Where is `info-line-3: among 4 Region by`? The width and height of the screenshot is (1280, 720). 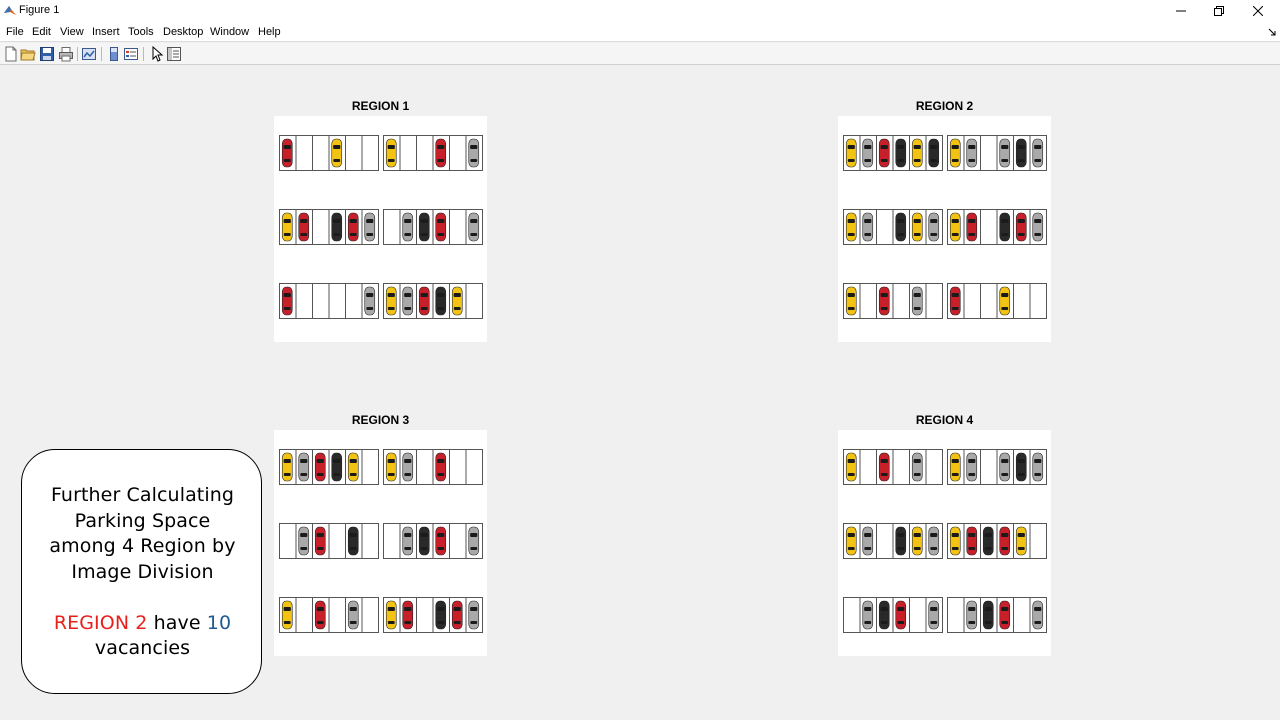
info-line-3: among 4 Region by is located at coordinates (142, 546).